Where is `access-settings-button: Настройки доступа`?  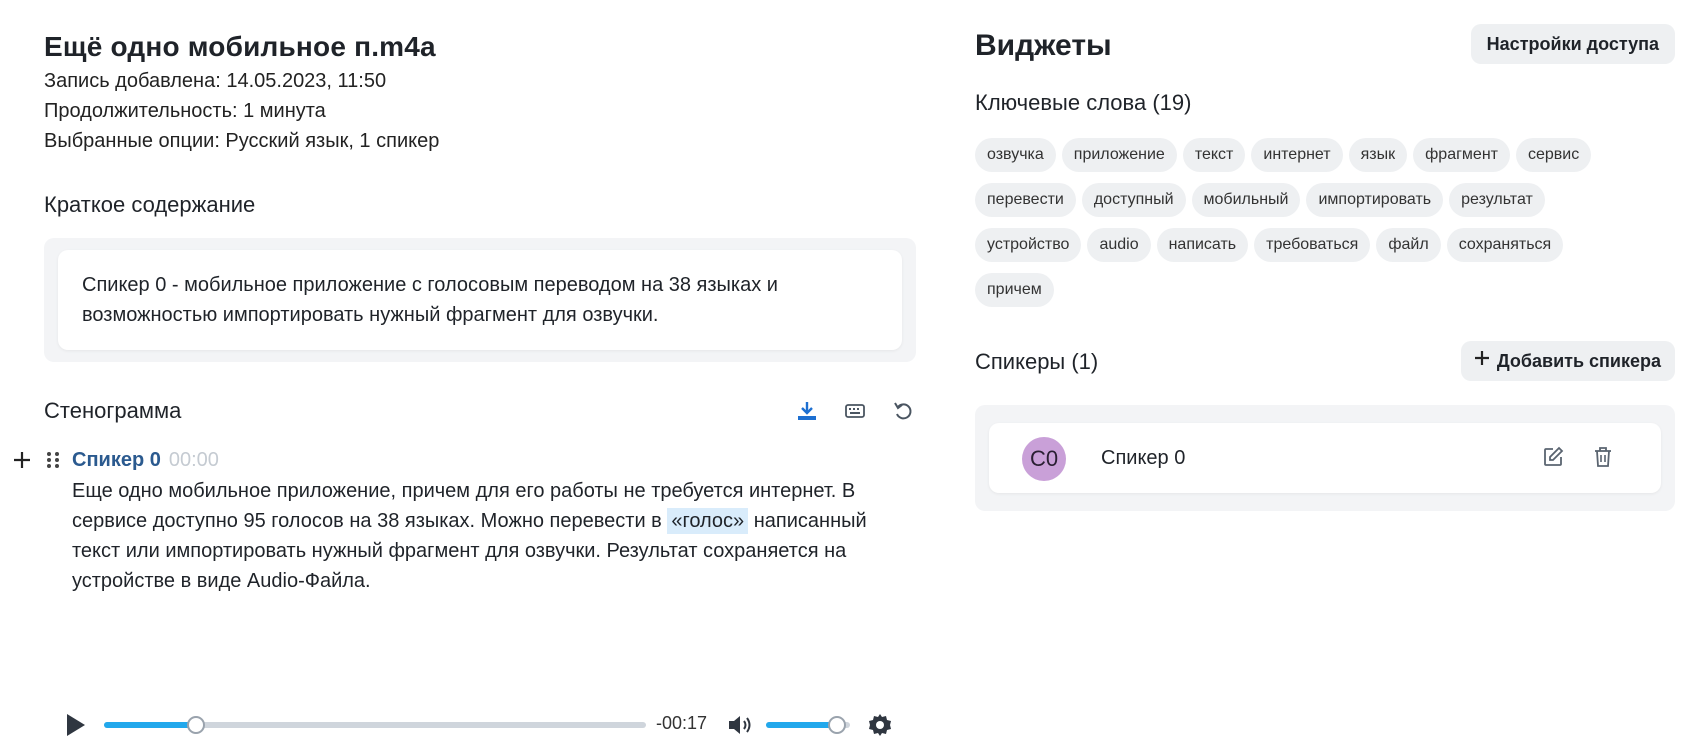 access-settings-button: Настройки доступа is located at coordinates (1572, 44).